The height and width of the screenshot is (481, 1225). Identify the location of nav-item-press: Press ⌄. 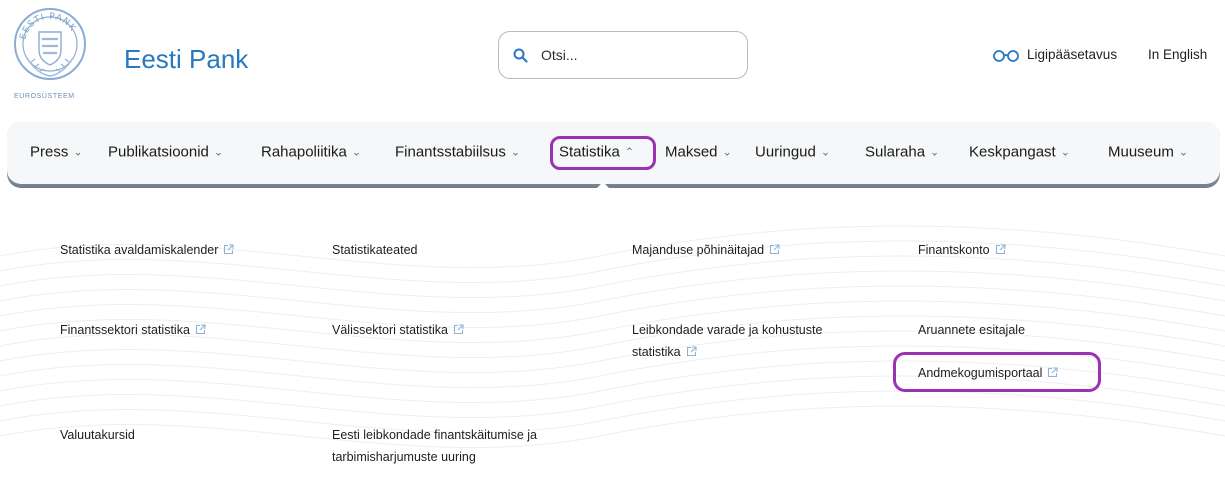
(56, 152).